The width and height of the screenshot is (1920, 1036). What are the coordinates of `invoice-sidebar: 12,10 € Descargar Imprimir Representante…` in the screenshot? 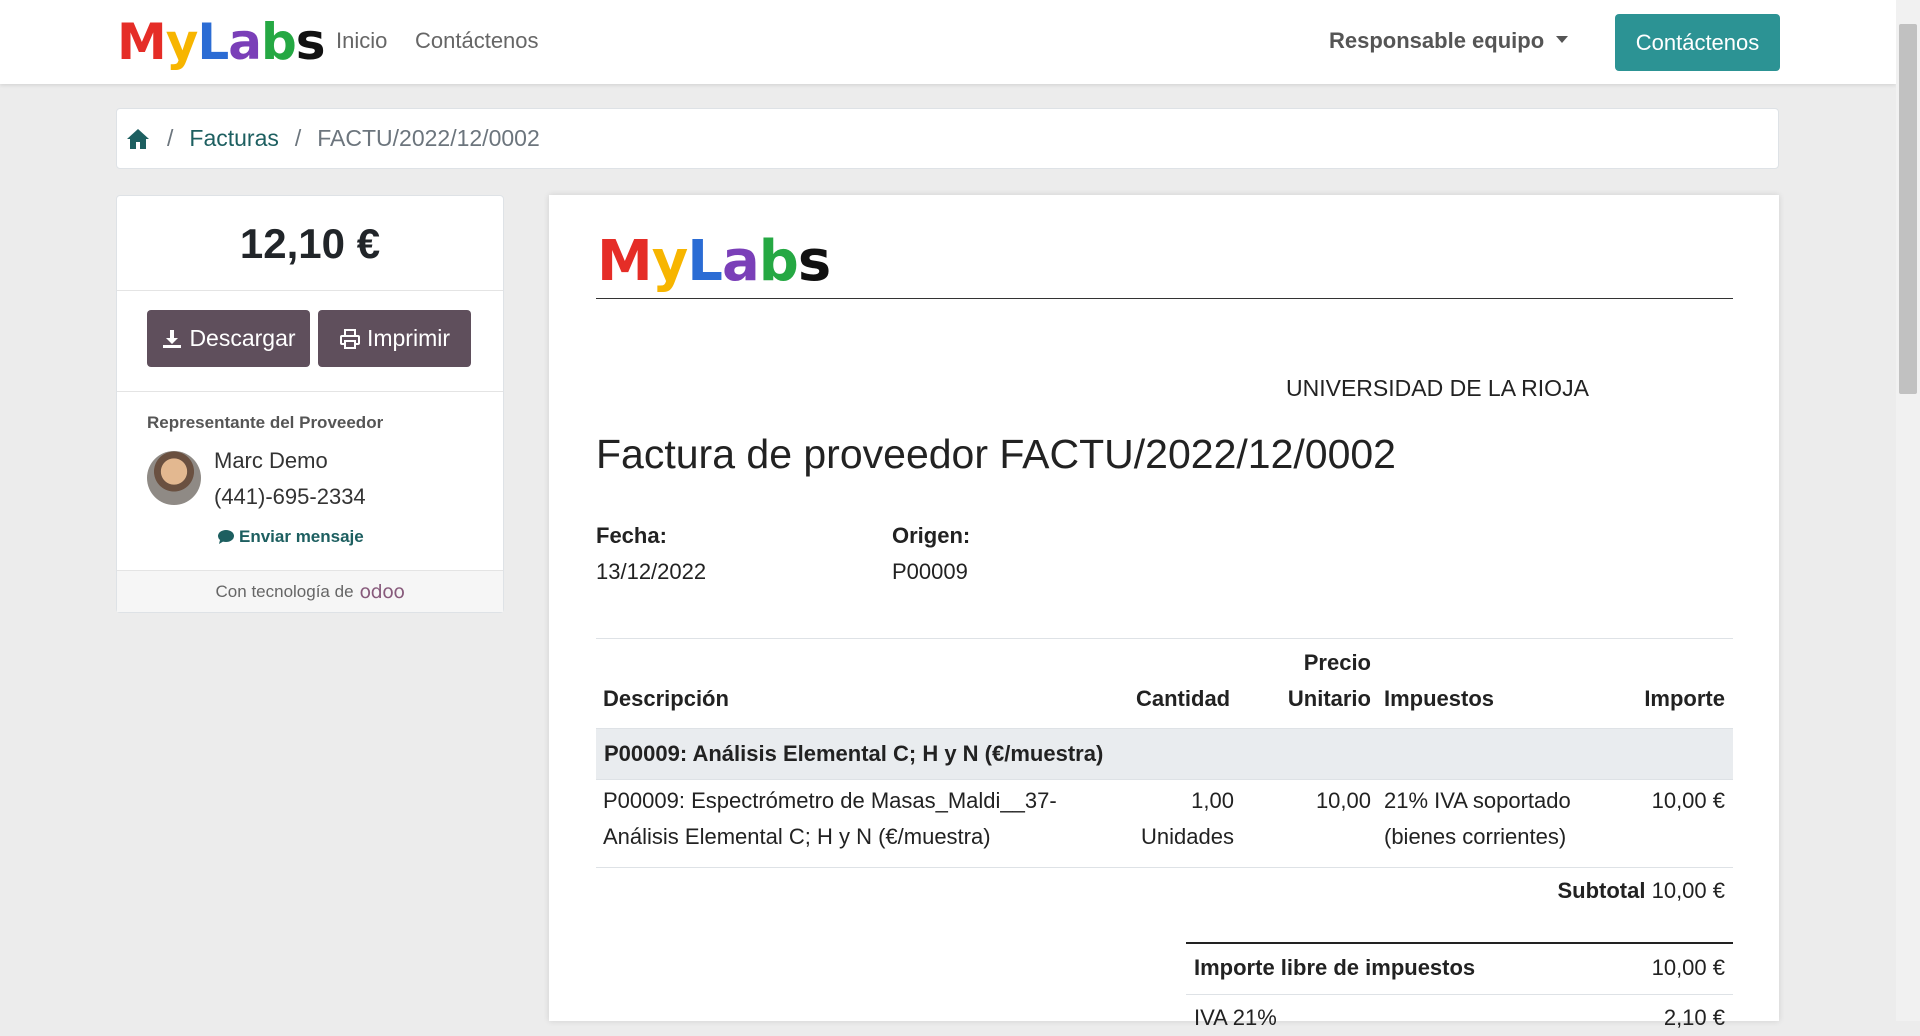 It's located at (310, 404).